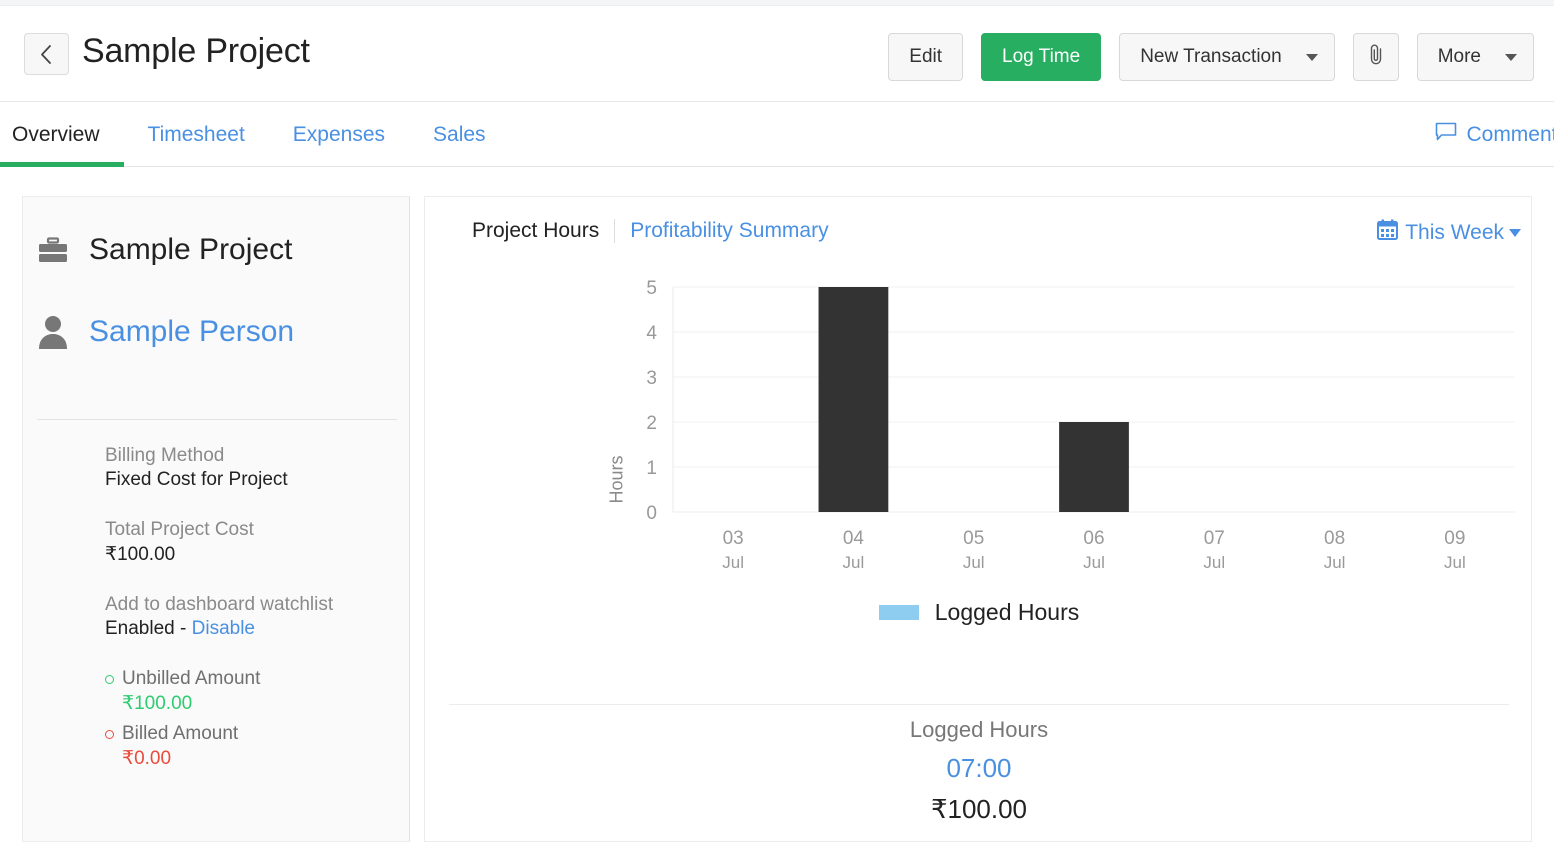  I want to click on attachment-button, so click(1375, 57).